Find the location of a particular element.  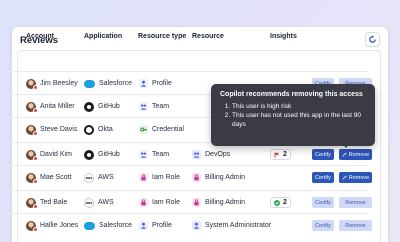

application-name: Okta is located at coordinates (105, 129).